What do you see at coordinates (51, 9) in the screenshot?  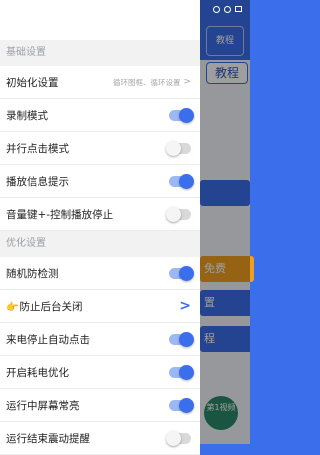 I see `sync-icon` at bounding box center [51, 9].